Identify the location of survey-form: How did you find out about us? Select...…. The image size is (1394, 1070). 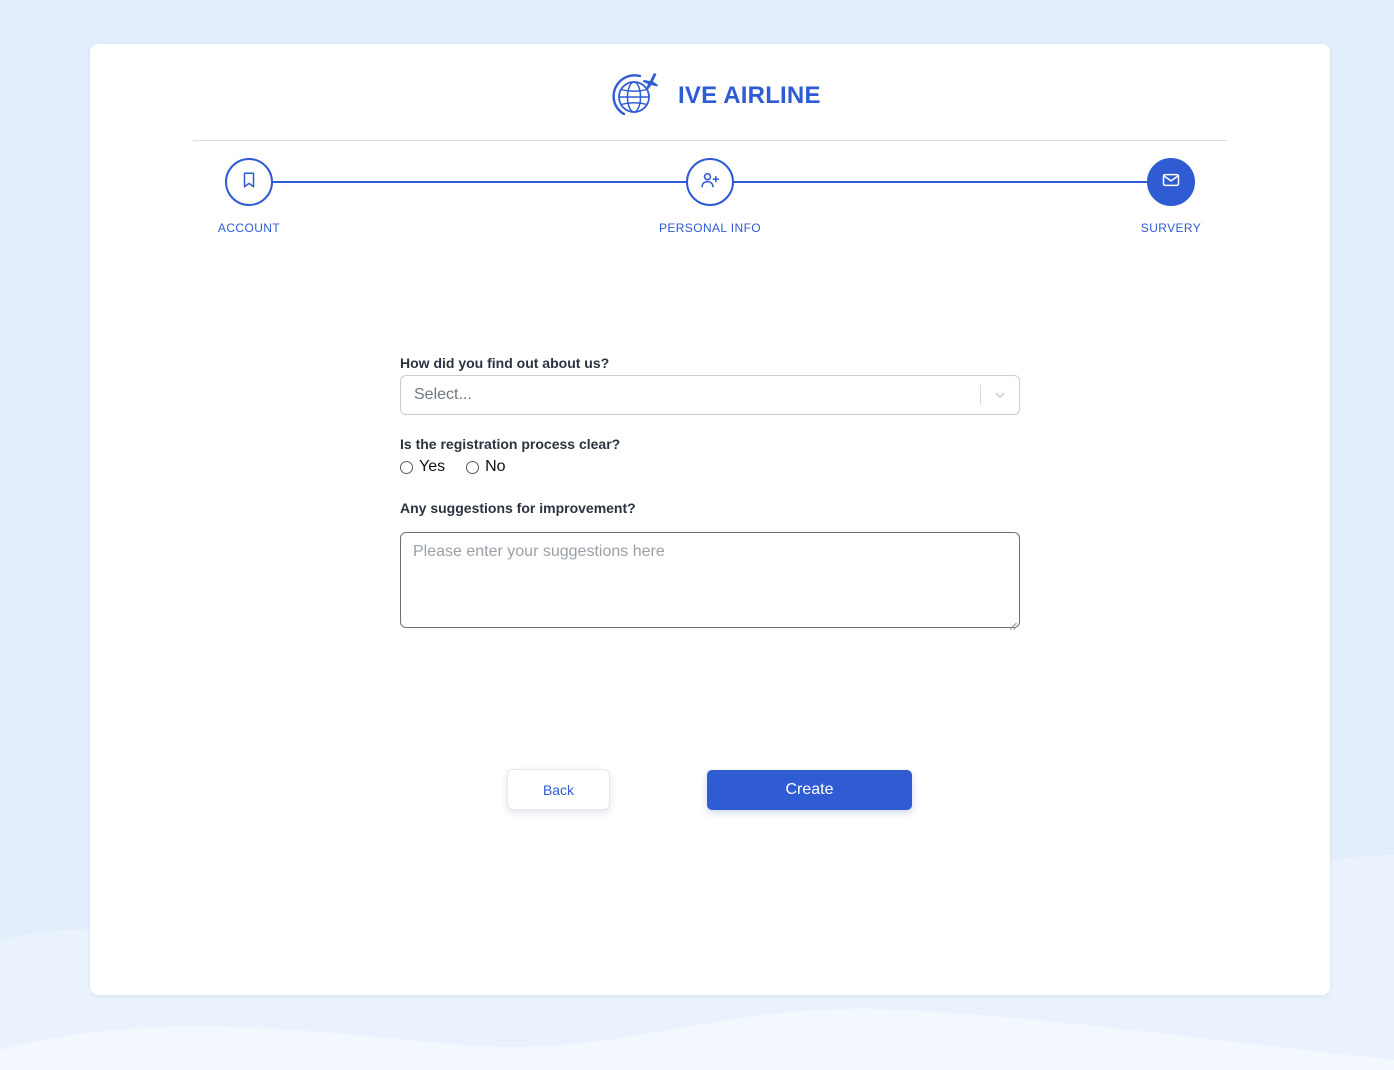
(710, 491).